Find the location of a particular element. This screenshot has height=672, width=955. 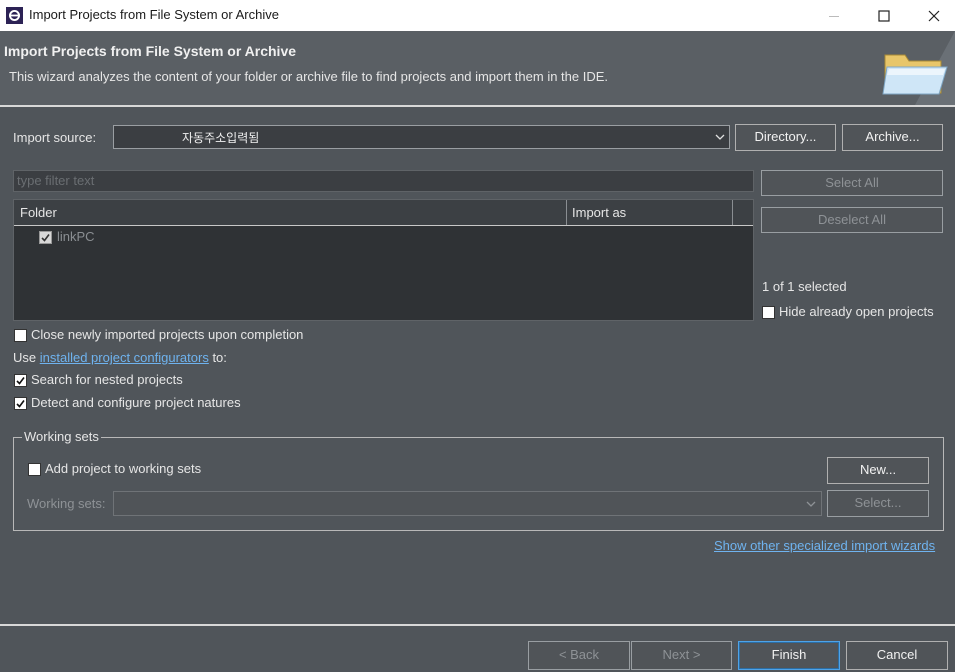

close-window-button is located at coordinates (933, 15).